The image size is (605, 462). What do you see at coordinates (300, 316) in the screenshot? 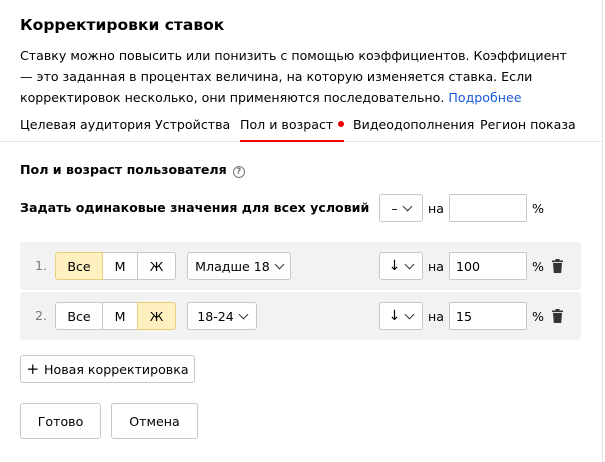
I see `adjustment-row: 2. Все М Ж 18-24 ↓ на 15 %` at bounding box center [300, 316].